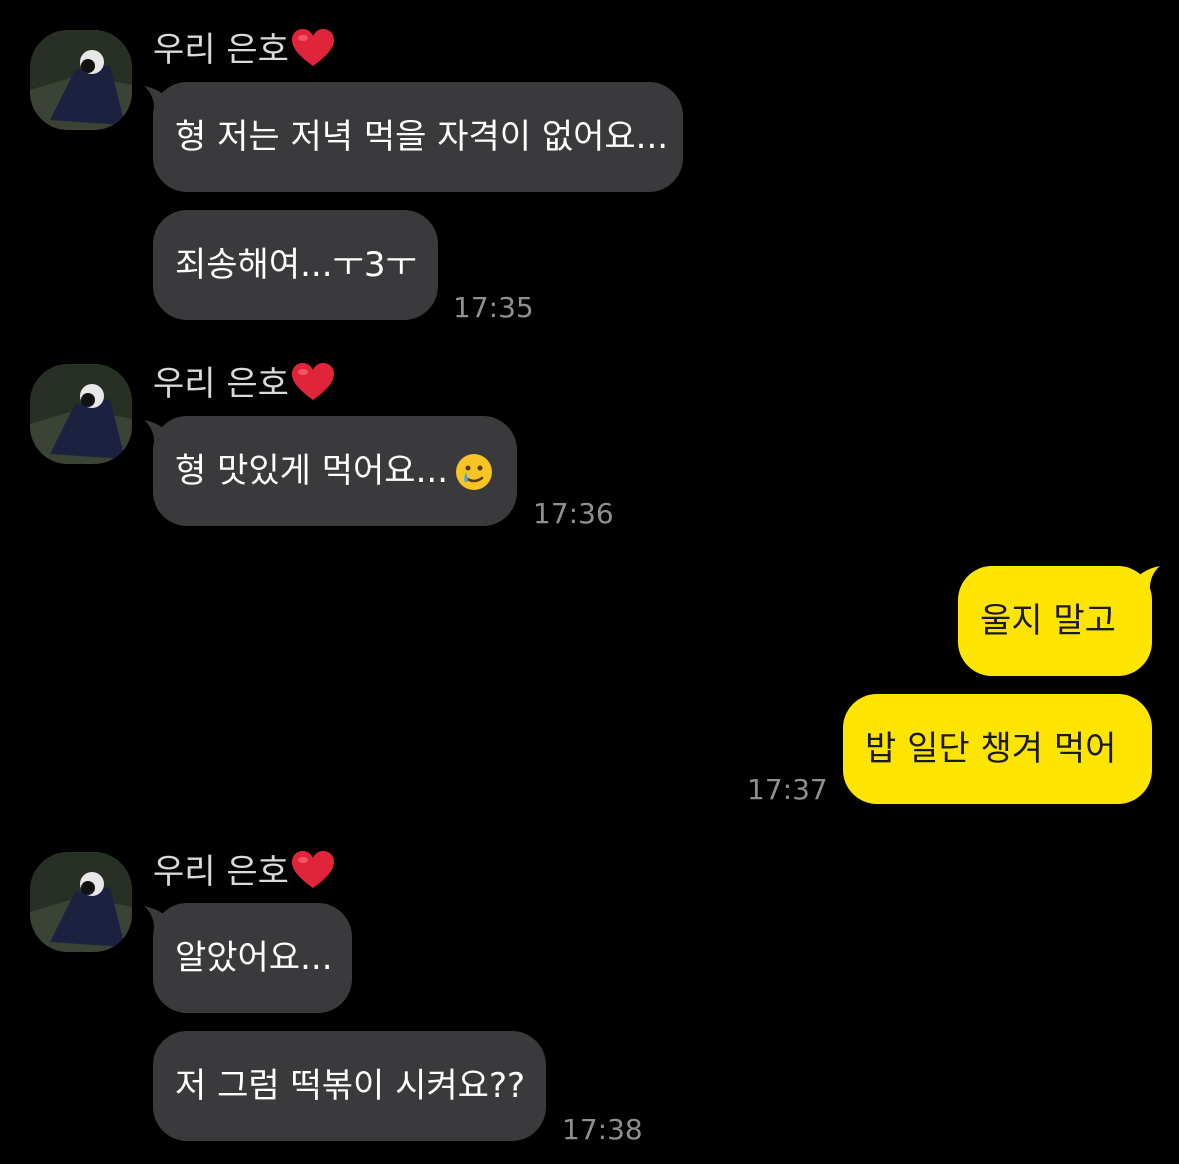 The image size is (1179, 1164). I want to click on smiling-face-with-tear-icon, so click(474, 481).